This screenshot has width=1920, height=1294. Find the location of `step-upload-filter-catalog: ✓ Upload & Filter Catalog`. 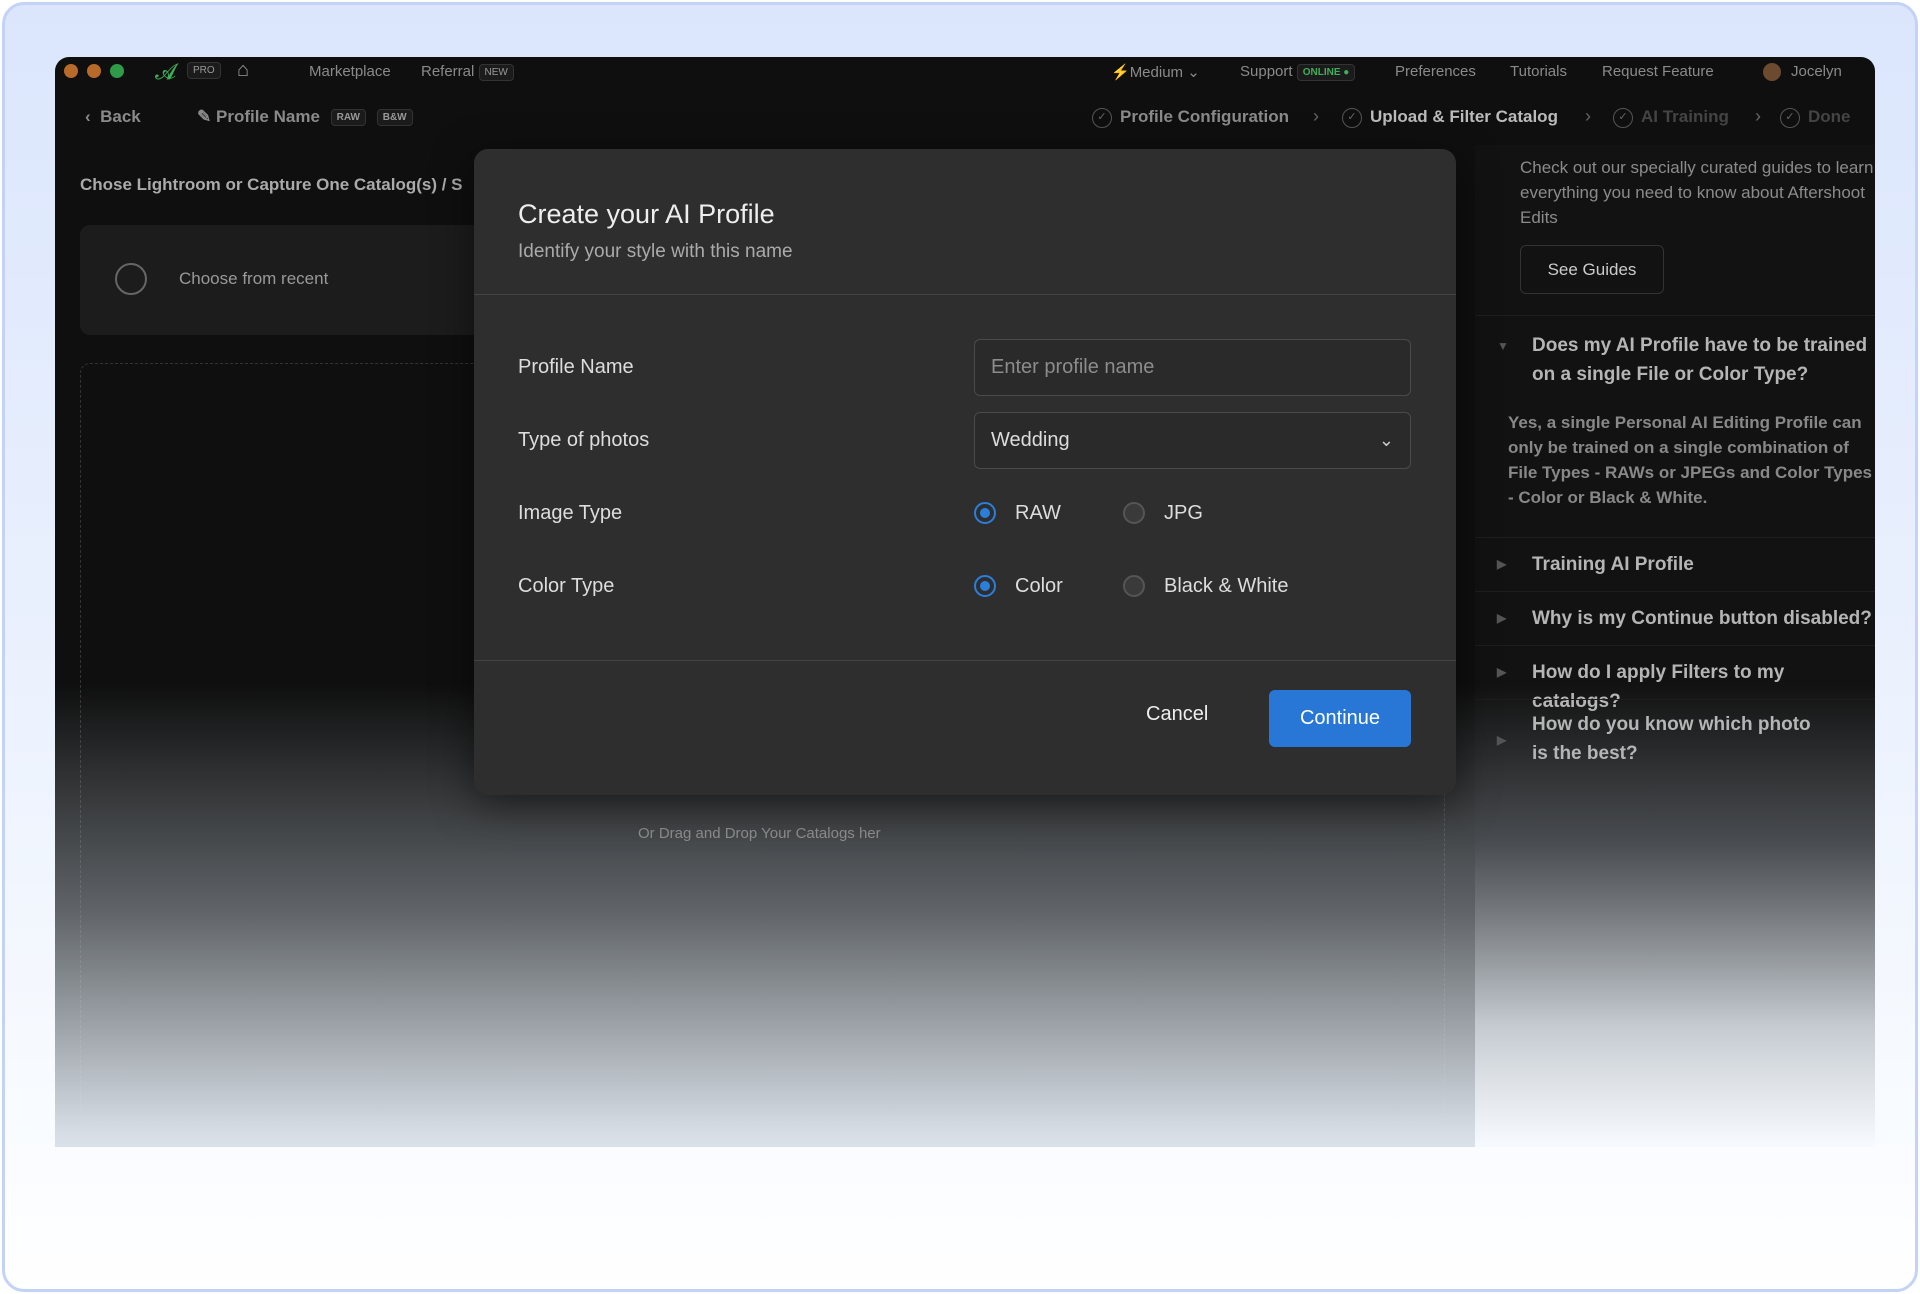

step-upload-filter-catalog: ✓ Upload & Filter Catalog is located at coordinates (1450, 117).